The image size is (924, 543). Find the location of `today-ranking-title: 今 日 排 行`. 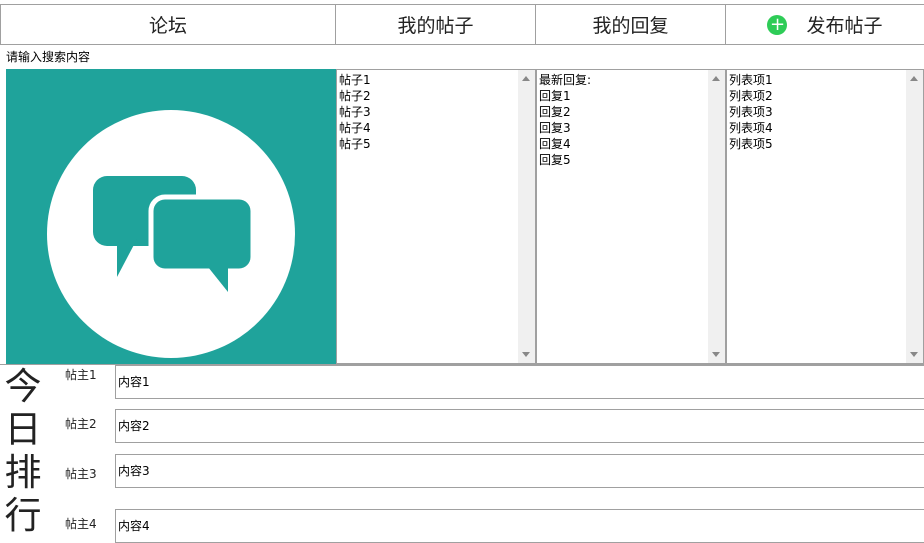

today-ranking-title: 今 日 排 行 is located at coordinates (23, 451).